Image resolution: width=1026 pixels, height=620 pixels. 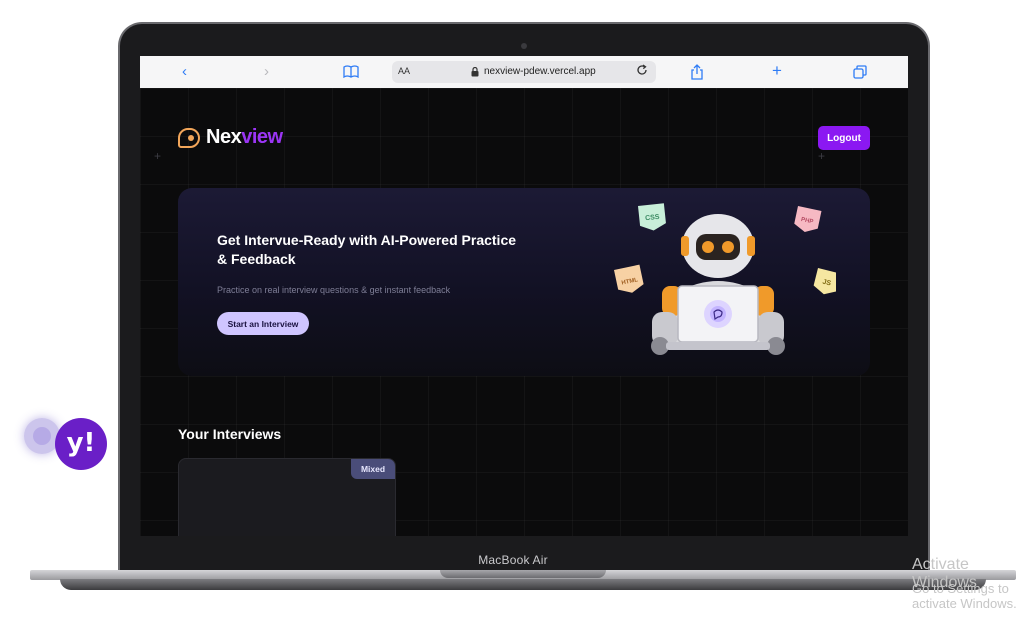 I want to click on tabs-icon, so click(x=860, y=74).